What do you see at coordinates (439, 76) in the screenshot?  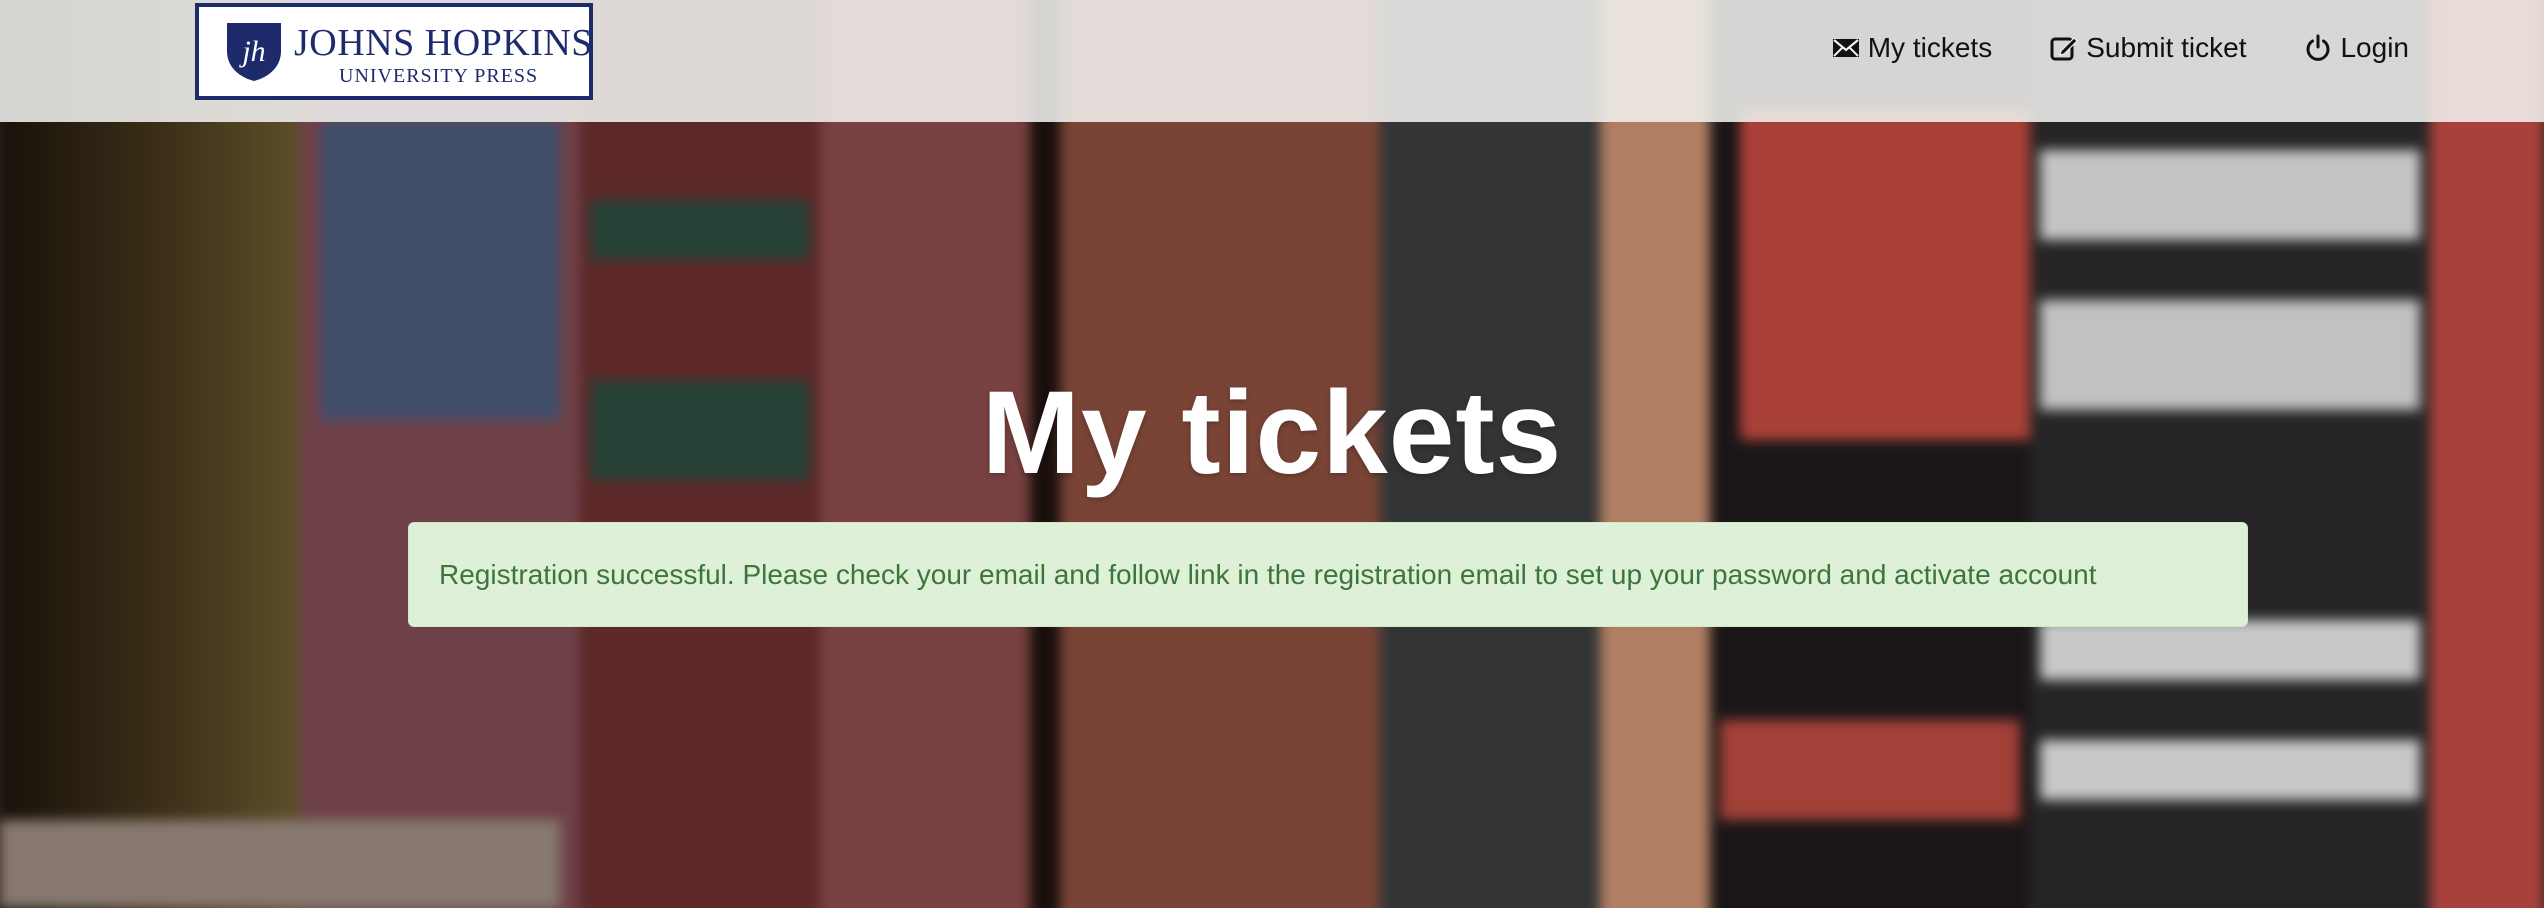 I see `logo-line-2: UNIVERSITY PRESS` at bounding box center [439, 76].